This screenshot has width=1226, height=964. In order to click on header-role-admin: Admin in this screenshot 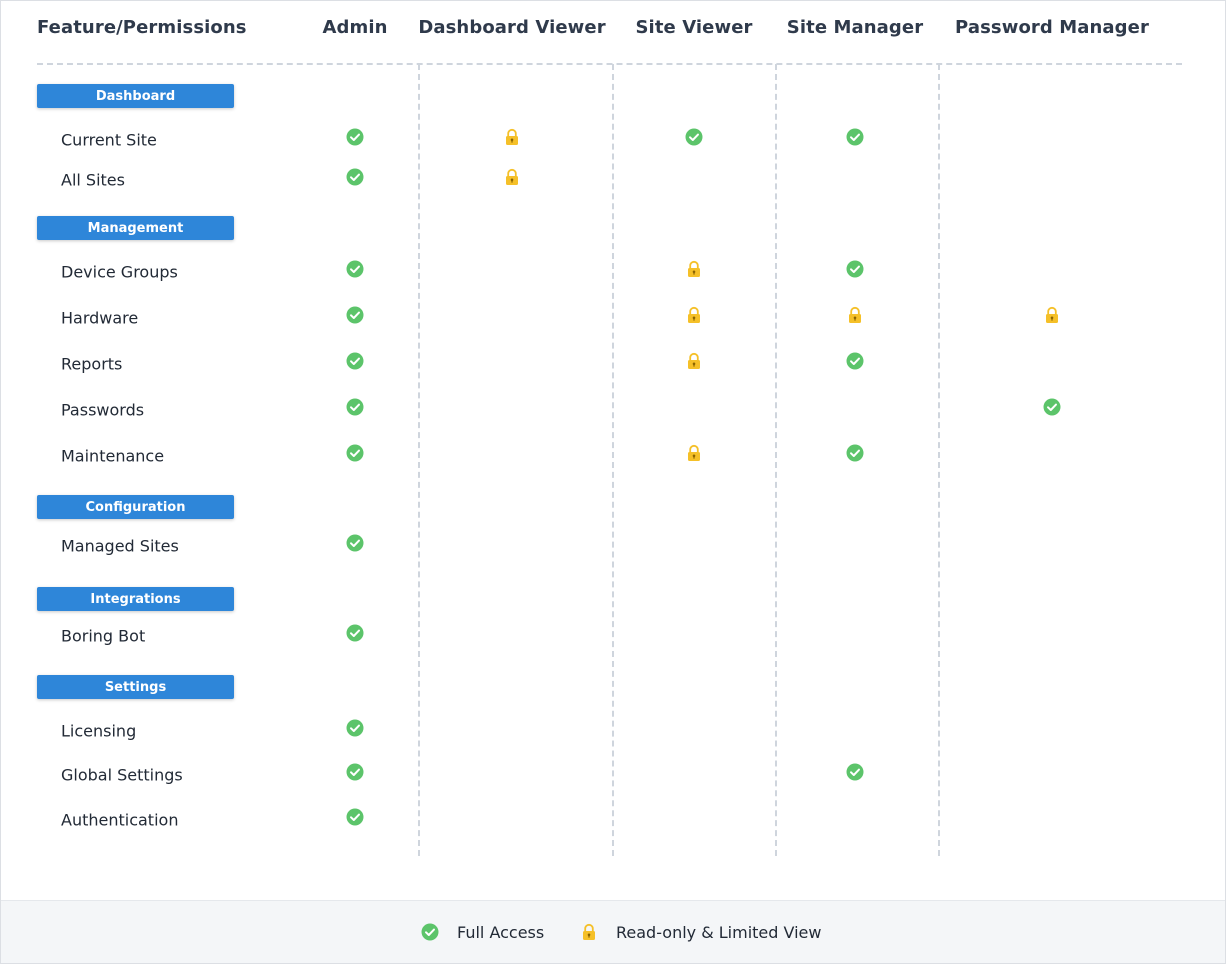, I will do `click(355, 27)`.